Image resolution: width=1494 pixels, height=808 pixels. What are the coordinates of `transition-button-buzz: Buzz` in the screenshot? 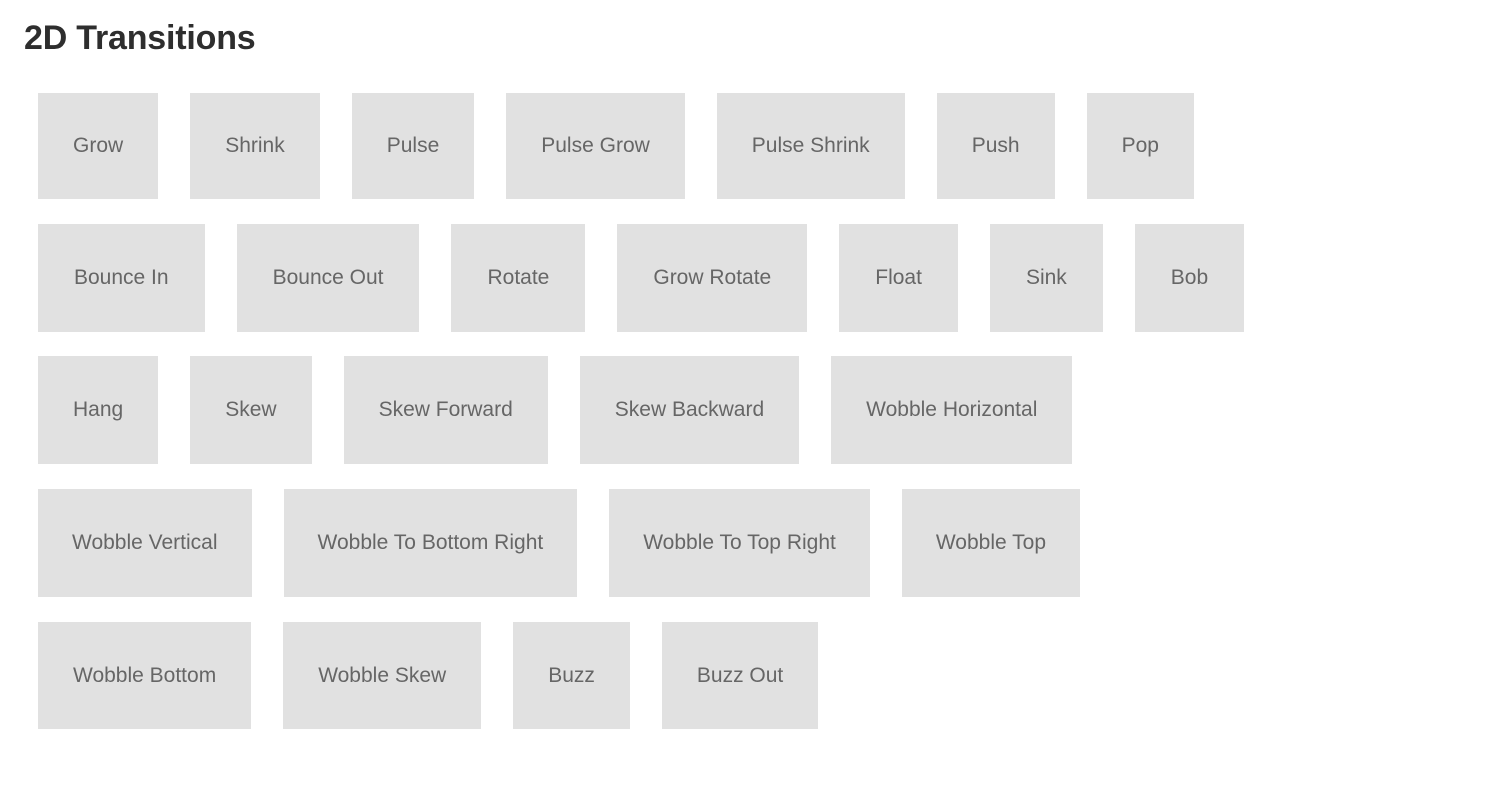 It's located at (571, 675).